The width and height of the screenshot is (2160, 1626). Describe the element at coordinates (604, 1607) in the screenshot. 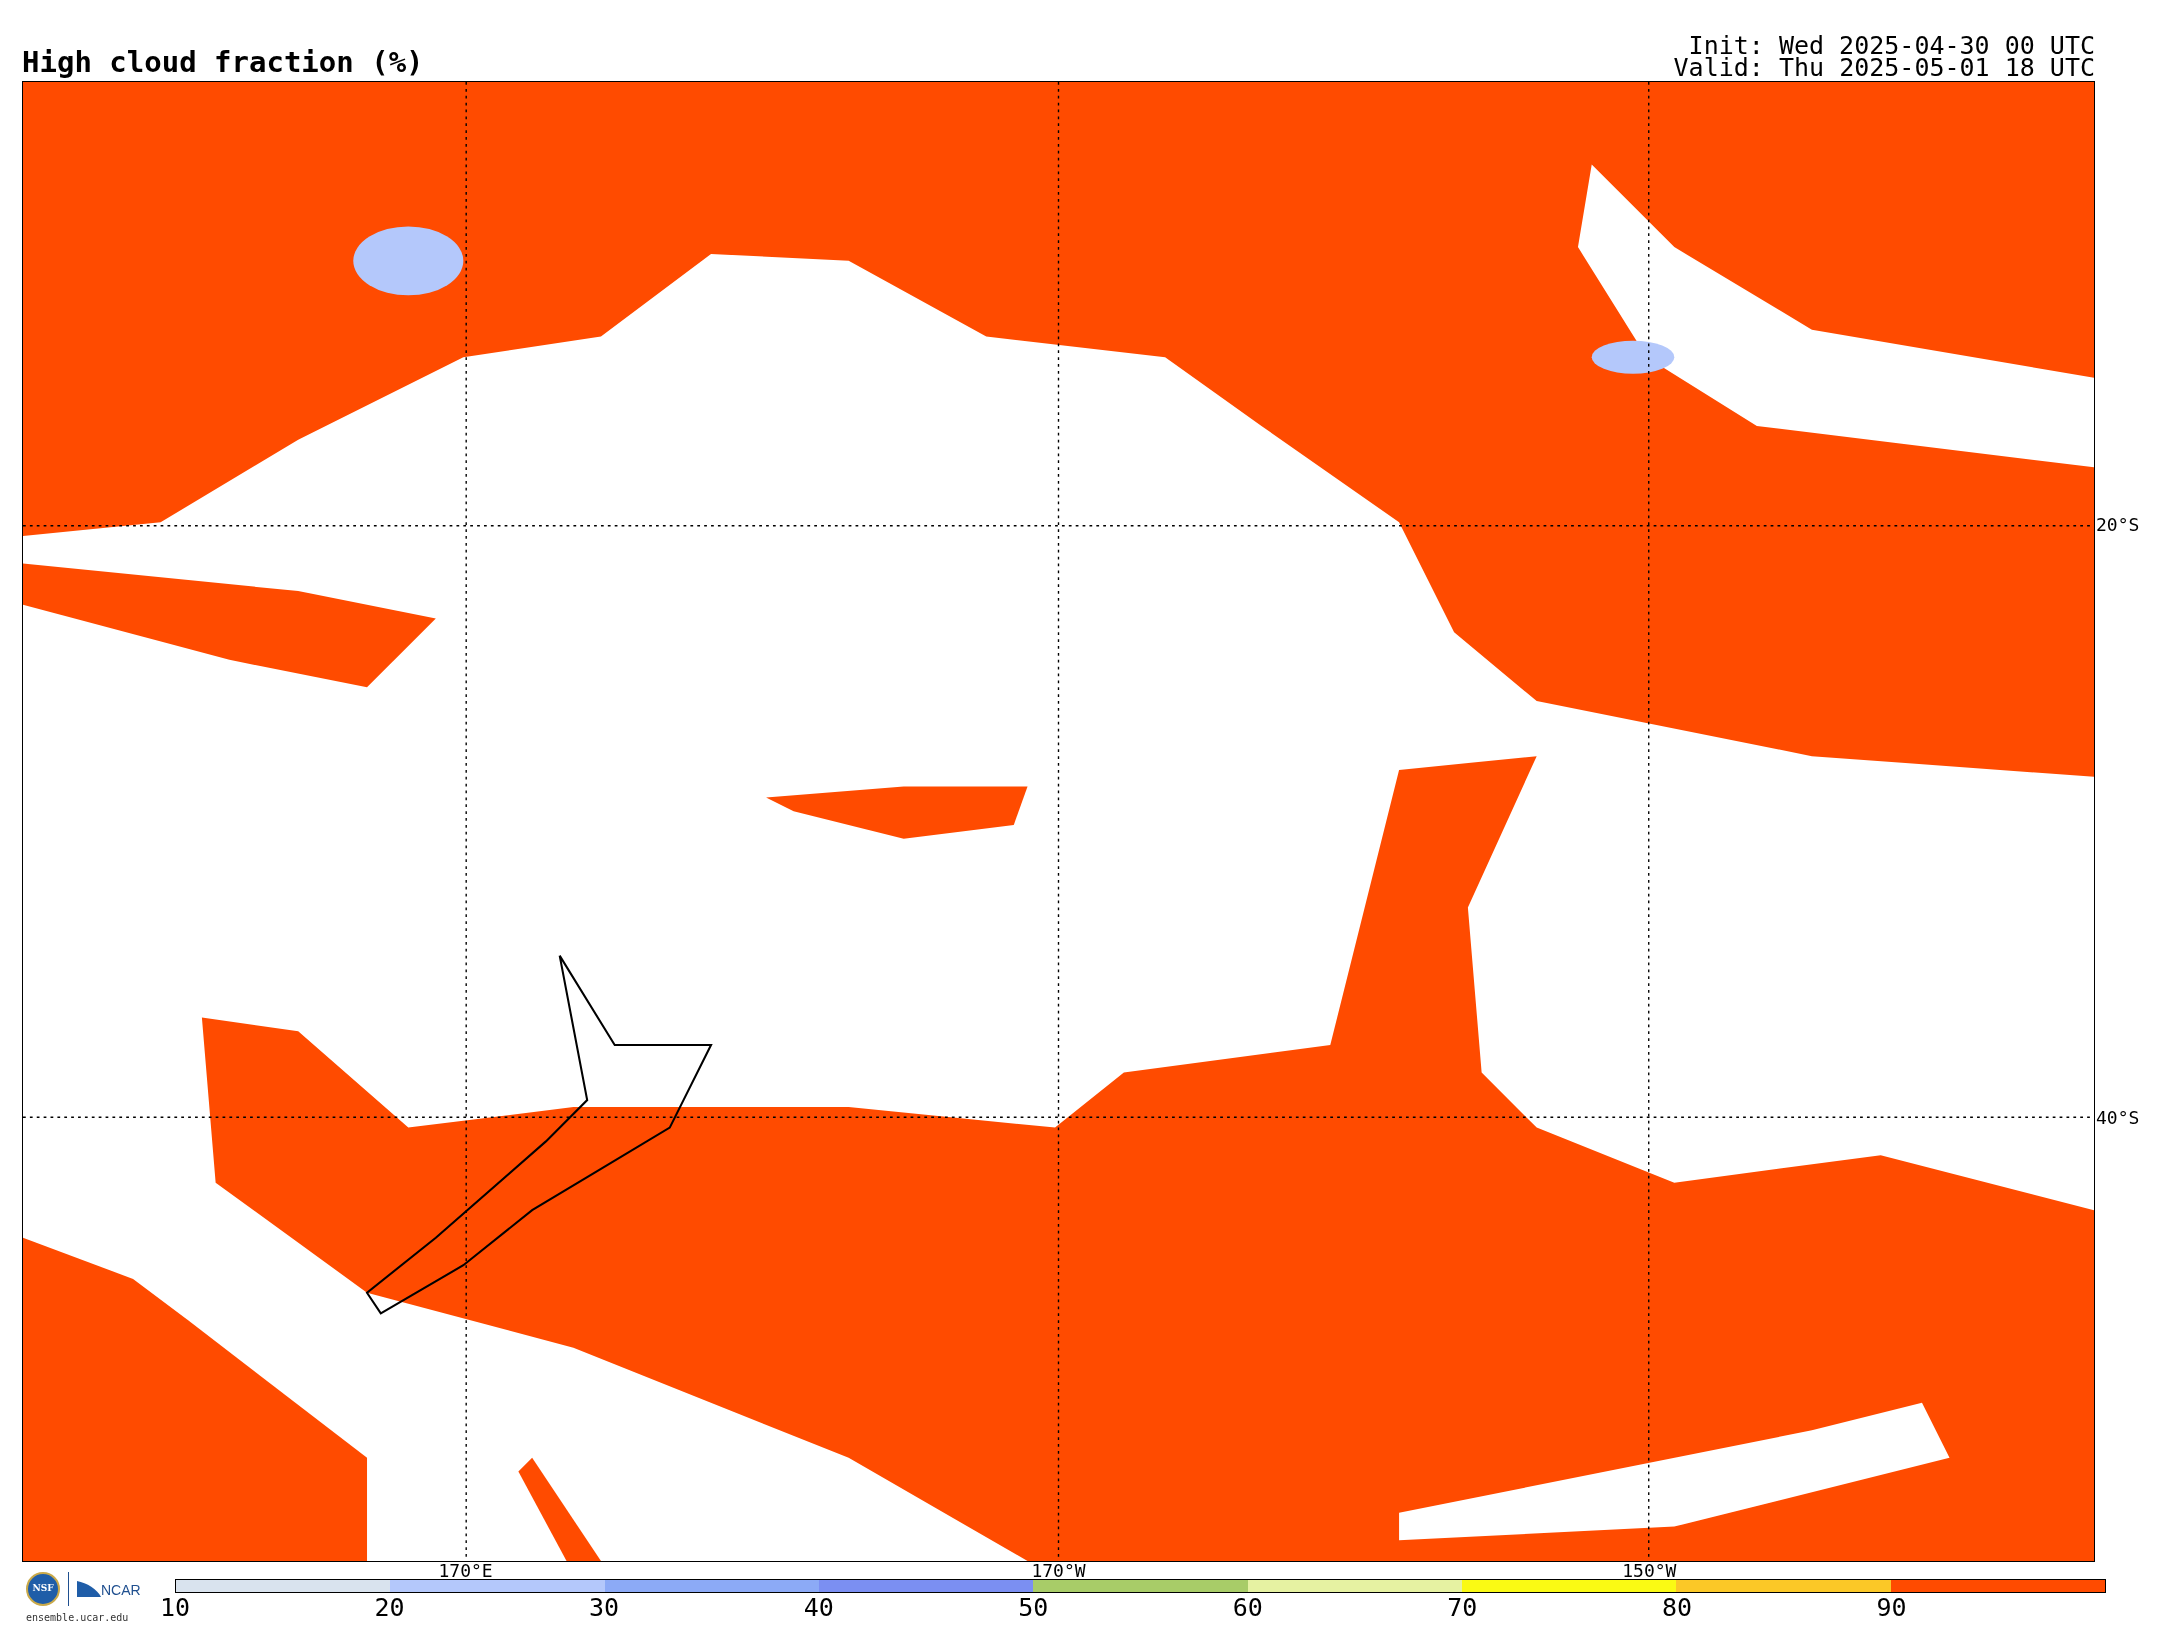

I see `colorbar-tick-label: 30` at that location.